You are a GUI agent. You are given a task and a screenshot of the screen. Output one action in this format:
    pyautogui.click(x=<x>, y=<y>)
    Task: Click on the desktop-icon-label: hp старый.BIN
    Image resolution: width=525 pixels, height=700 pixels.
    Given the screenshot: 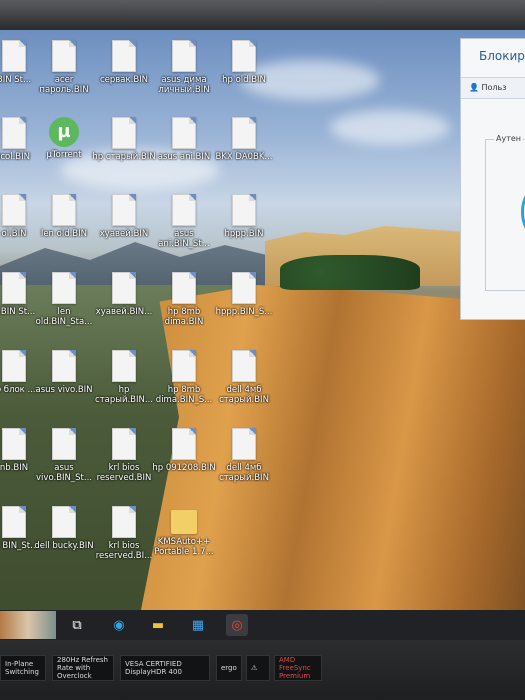 What is the action you would take?
    pyautogui.click(x=124, y=157)
    